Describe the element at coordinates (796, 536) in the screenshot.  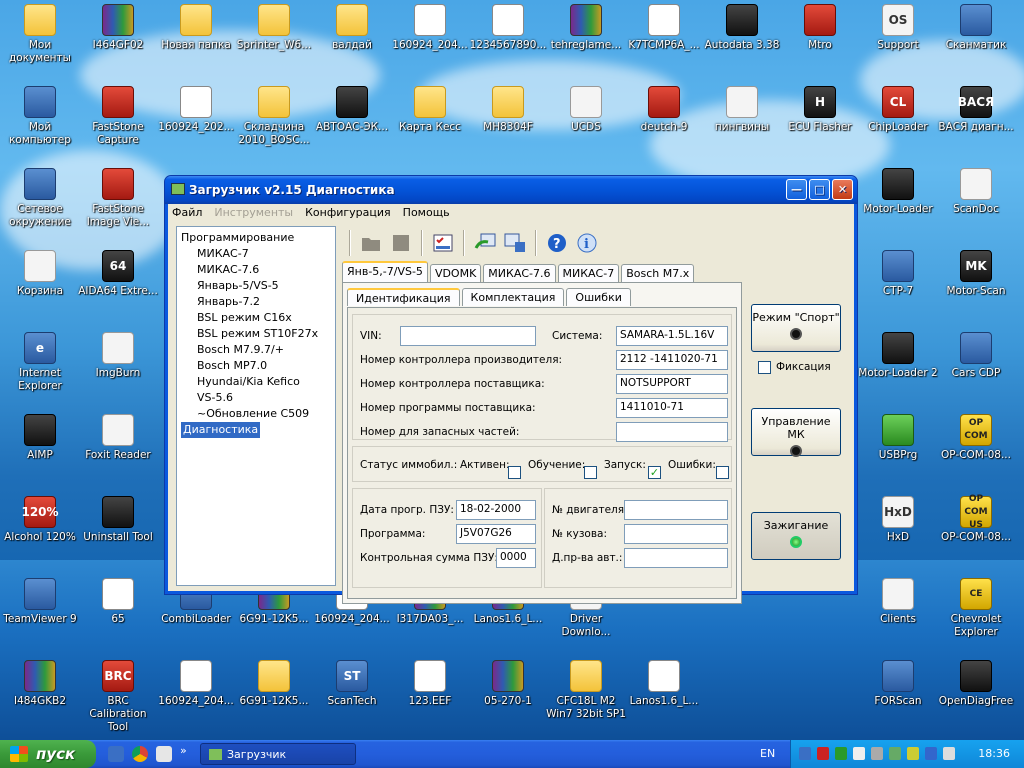
I see `ignition-button: Зажигание` at that location.